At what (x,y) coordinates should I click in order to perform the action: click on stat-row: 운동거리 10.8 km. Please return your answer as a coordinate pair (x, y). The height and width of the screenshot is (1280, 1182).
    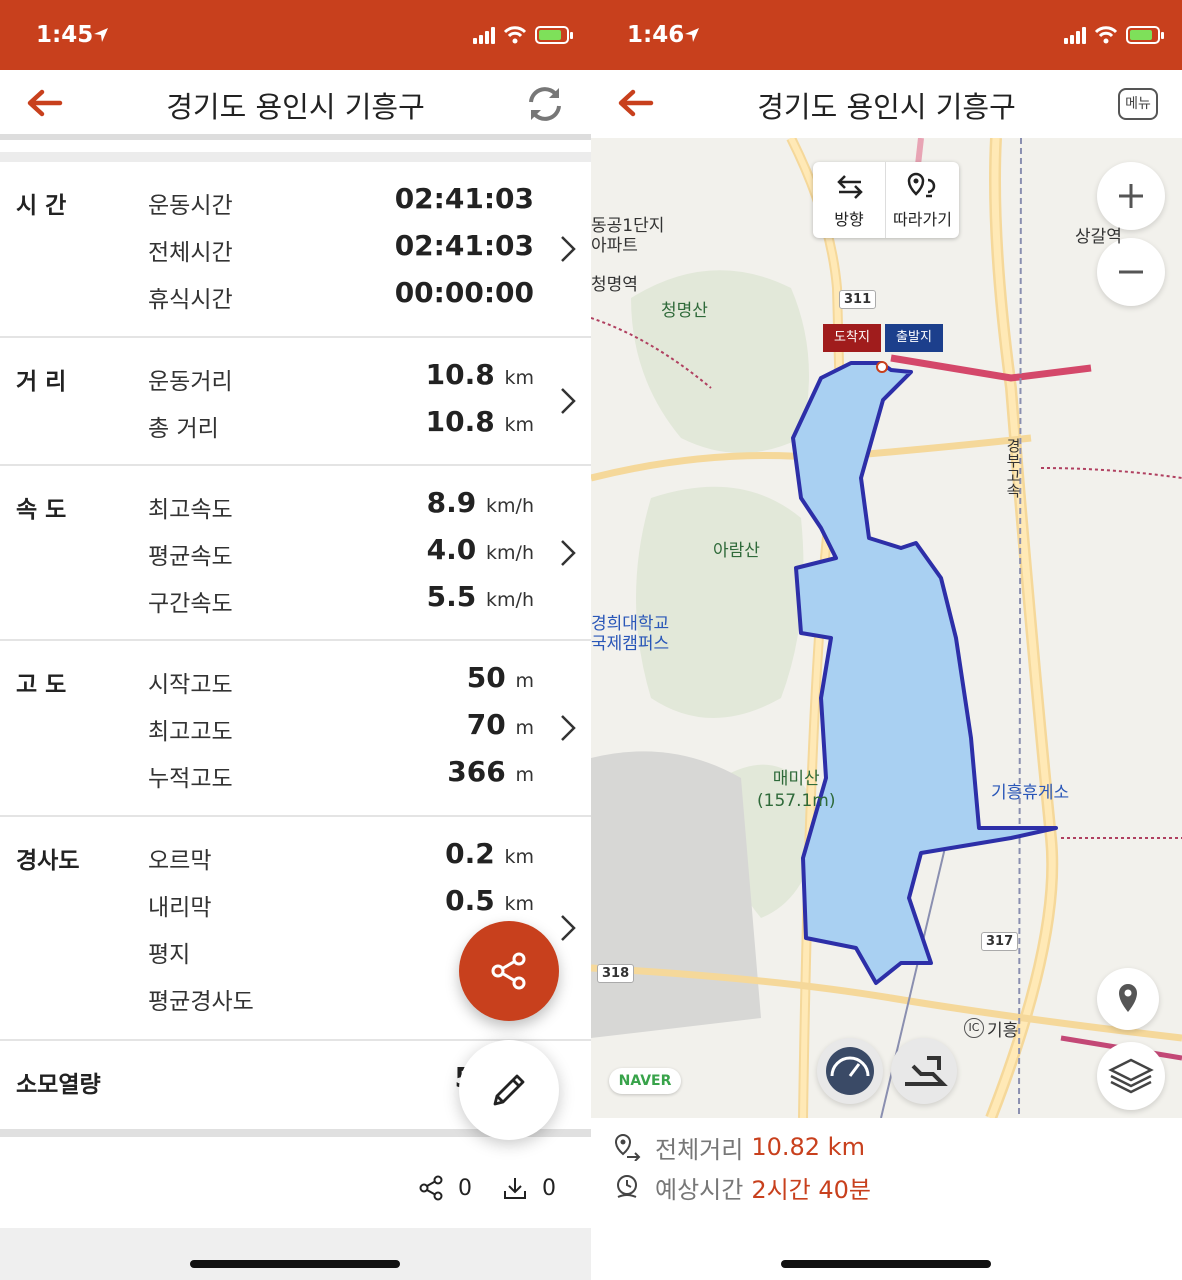
    Looking at the image, I should click on (341, 380).